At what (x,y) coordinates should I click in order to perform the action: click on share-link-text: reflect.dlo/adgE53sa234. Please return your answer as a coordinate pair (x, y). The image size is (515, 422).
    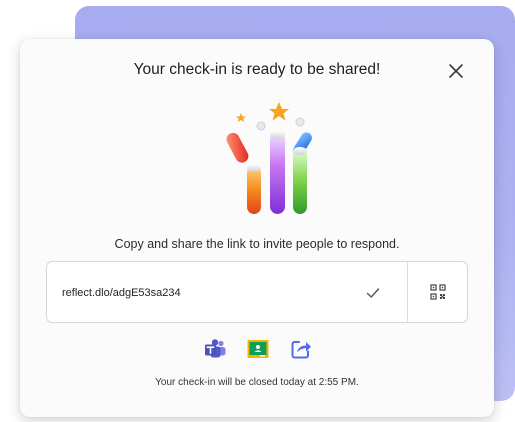
    Looking at the image, I should click on (121, 293).